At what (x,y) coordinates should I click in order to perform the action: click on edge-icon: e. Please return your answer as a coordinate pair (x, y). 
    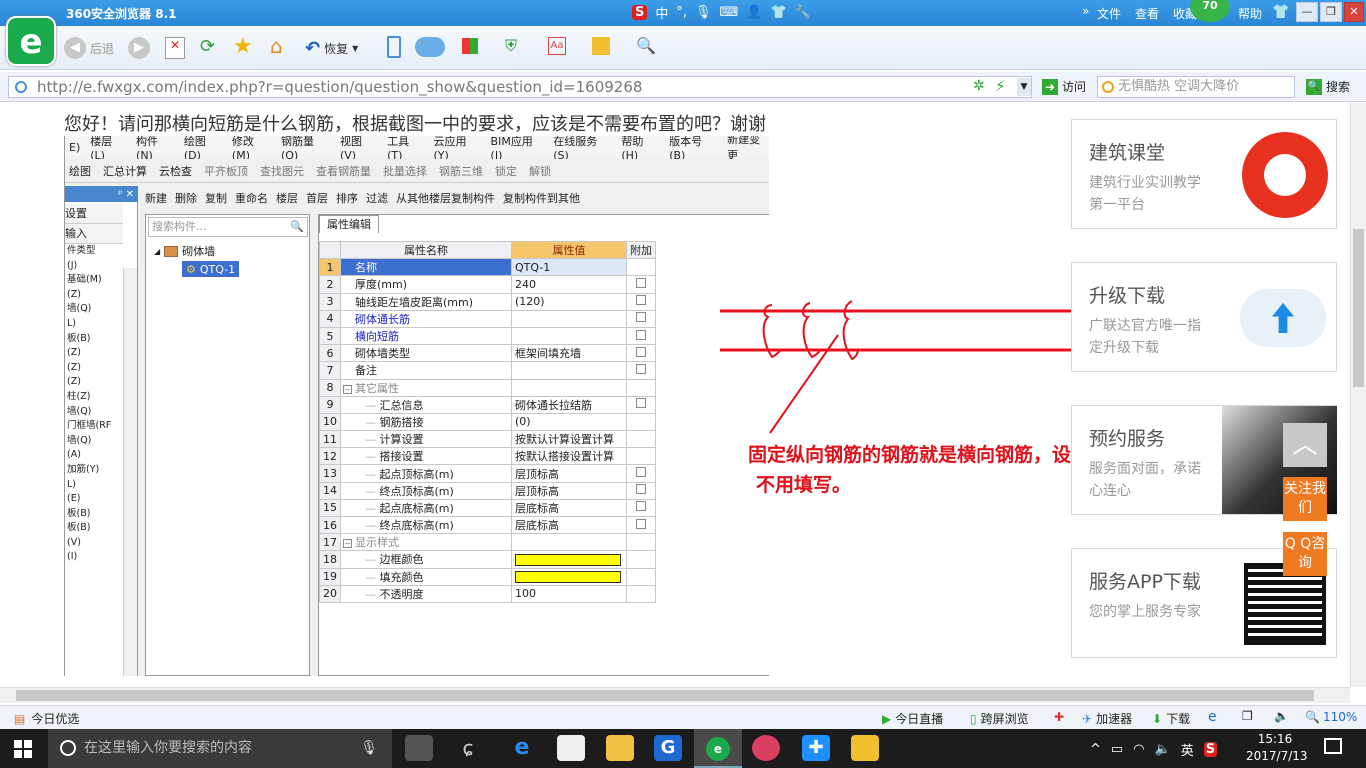
    Looking at the image, I should click on (522, 748).